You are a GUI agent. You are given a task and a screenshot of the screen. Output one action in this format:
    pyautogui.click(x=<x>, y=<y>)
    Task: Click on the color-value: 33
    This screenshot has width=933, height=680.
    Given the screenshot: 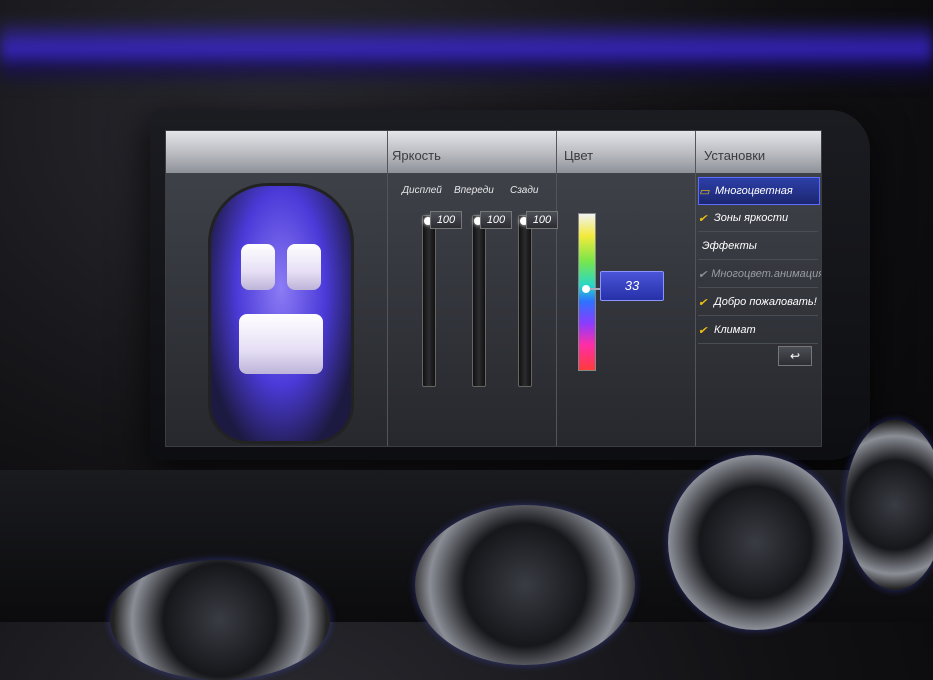 What is the action you would take?
    pyautogui.click(x=632, y=286)
    